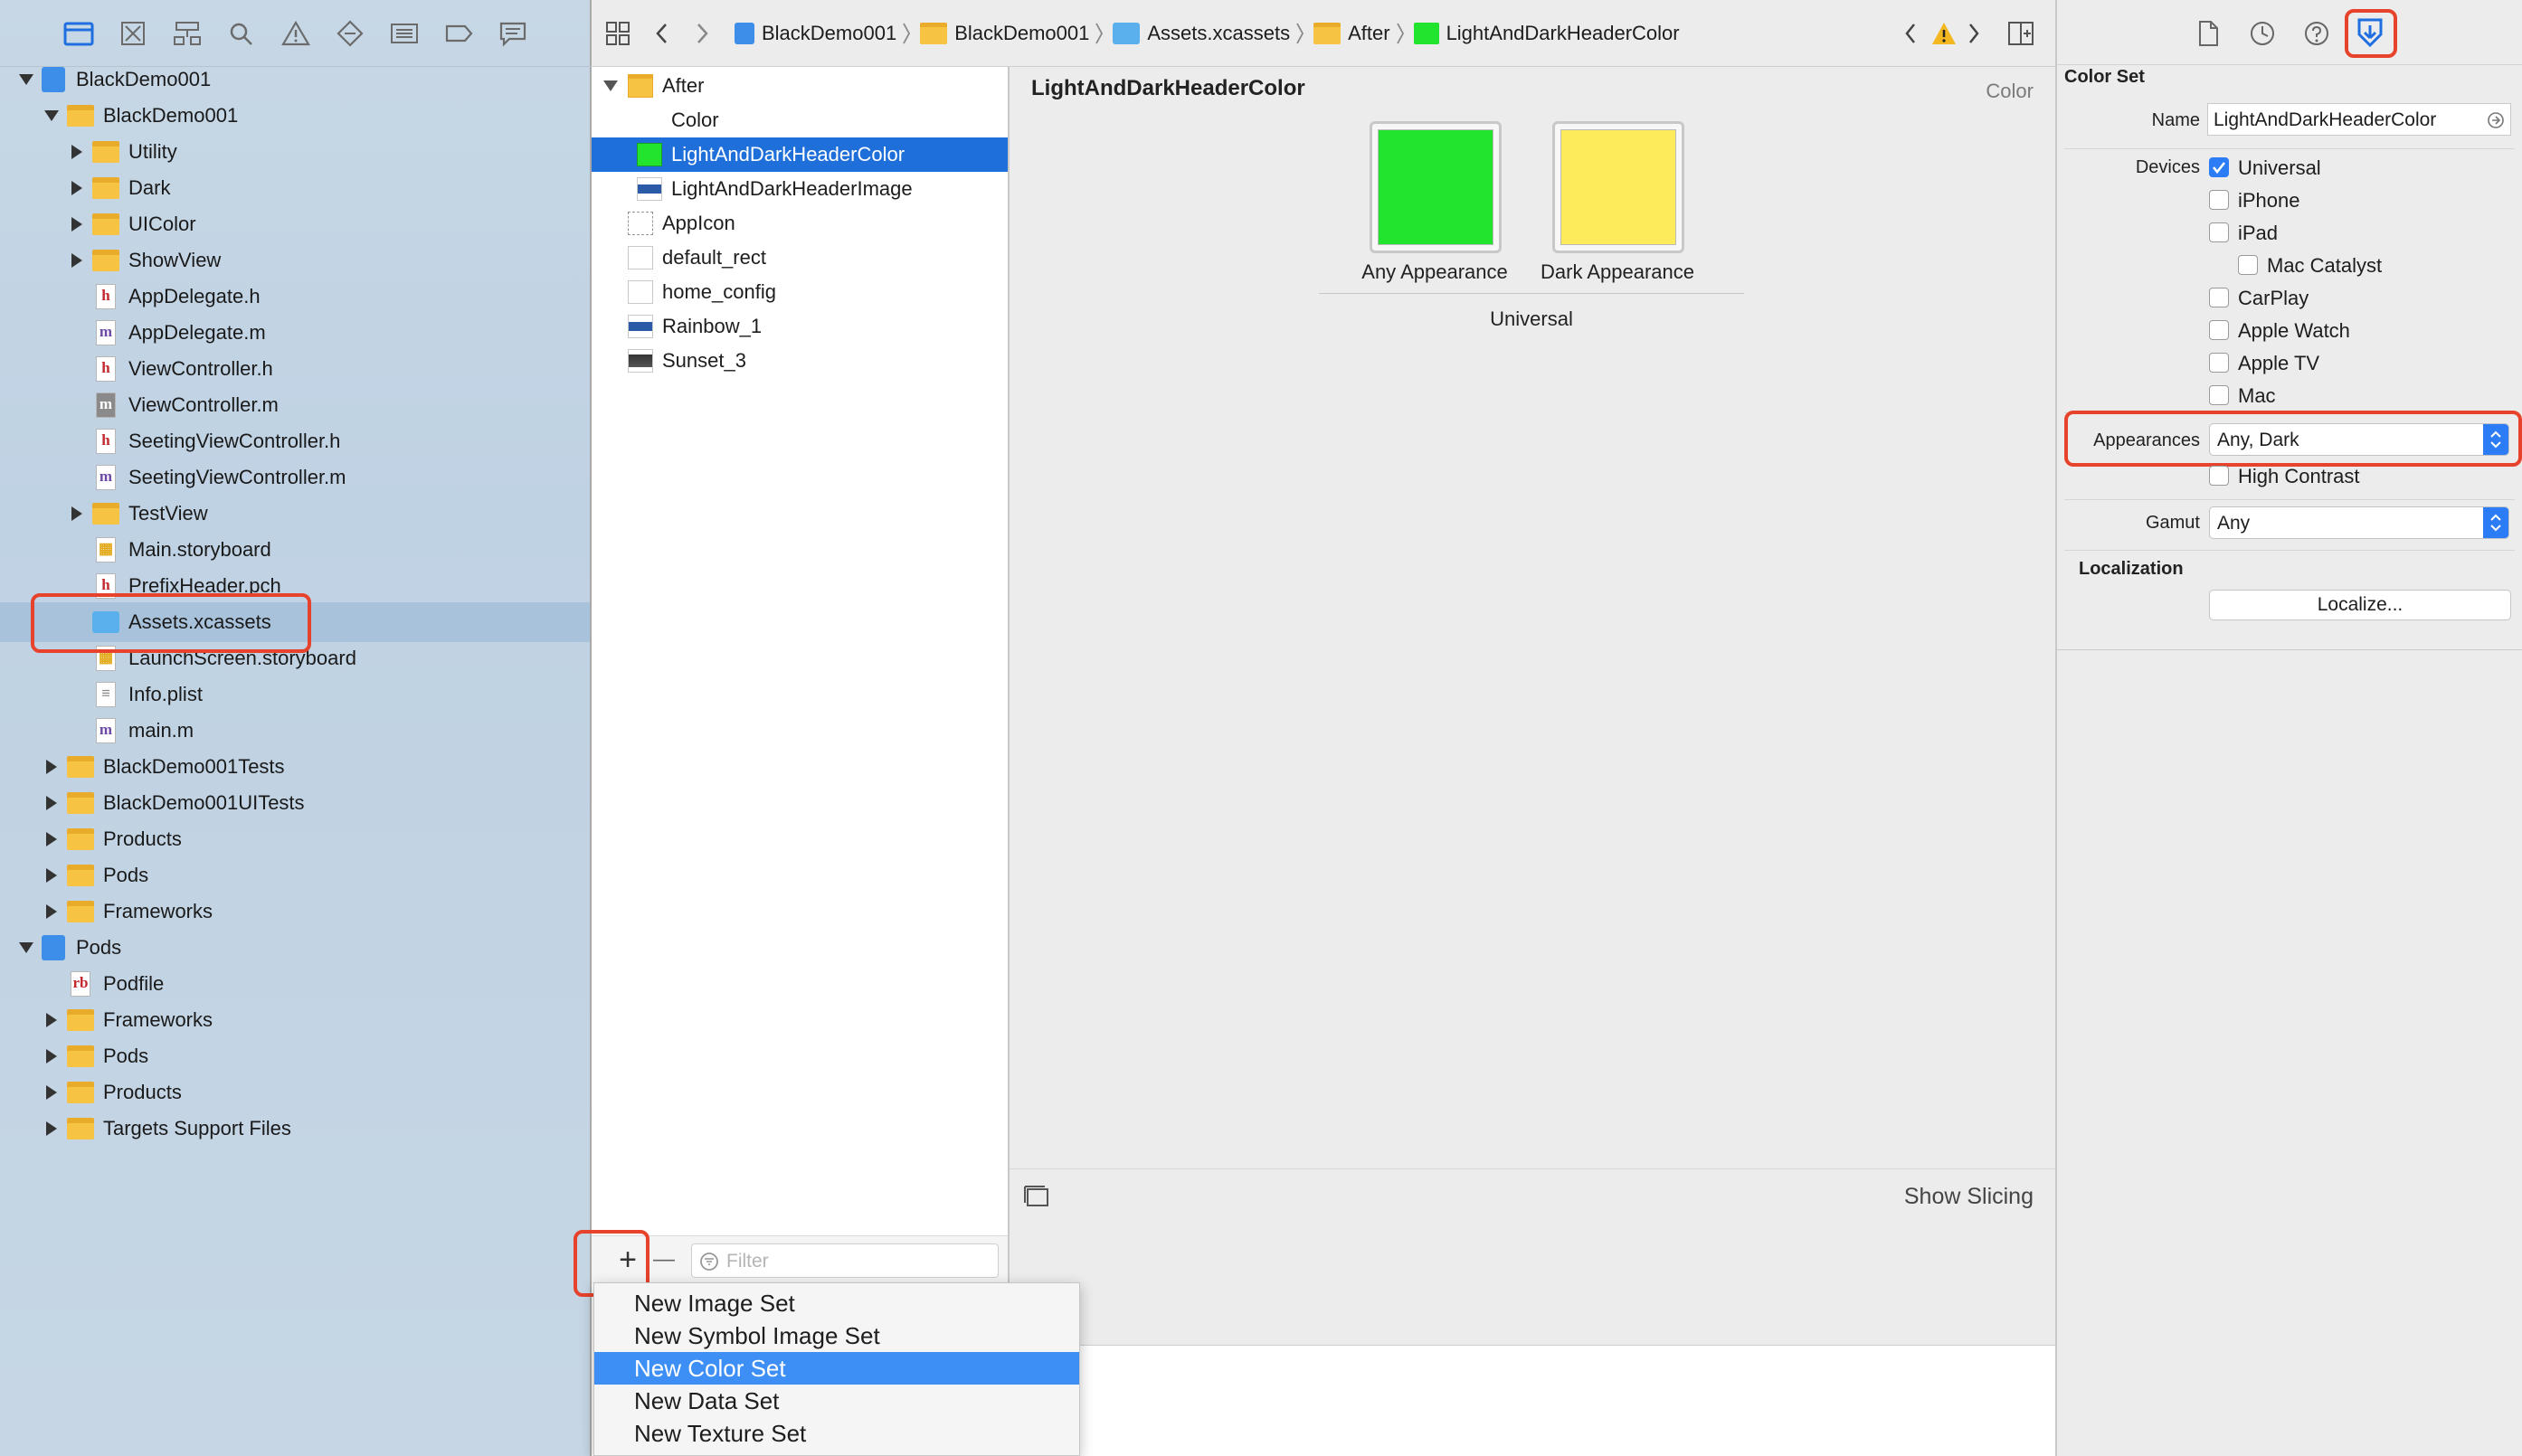 Image resolution: width=2522 pixels, height=1456 pixels. I want to click on tree-item: m AppDelegate.m, so click(295, 333).